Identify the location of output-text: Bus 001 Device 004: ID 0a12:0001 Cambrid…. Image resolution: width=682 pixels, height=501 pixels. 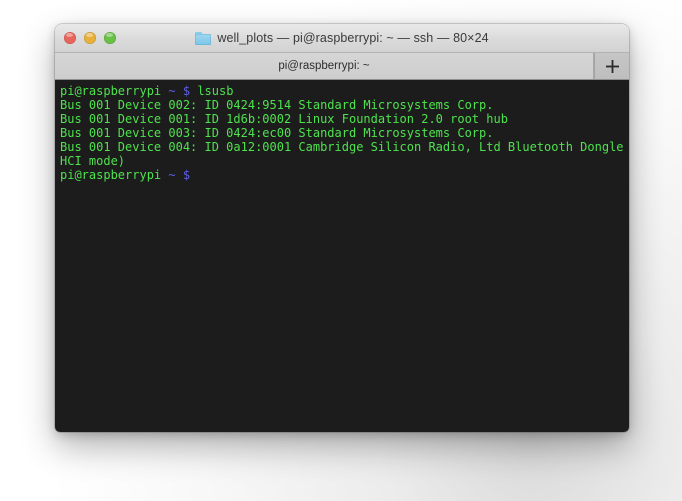
(344, 147).